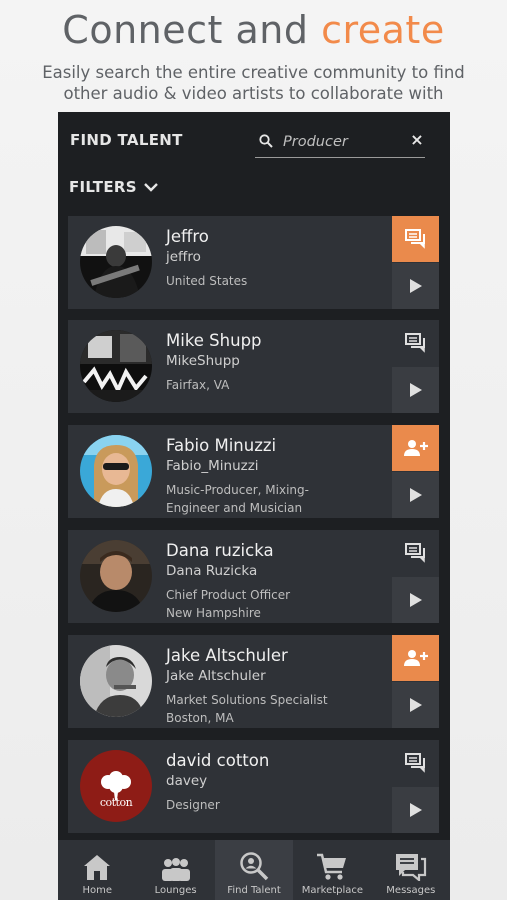 This screenshot has height=900, width=507. Describe the element at coordinates (332, 866) in the screenshot. I see `cart-icon` at that location.